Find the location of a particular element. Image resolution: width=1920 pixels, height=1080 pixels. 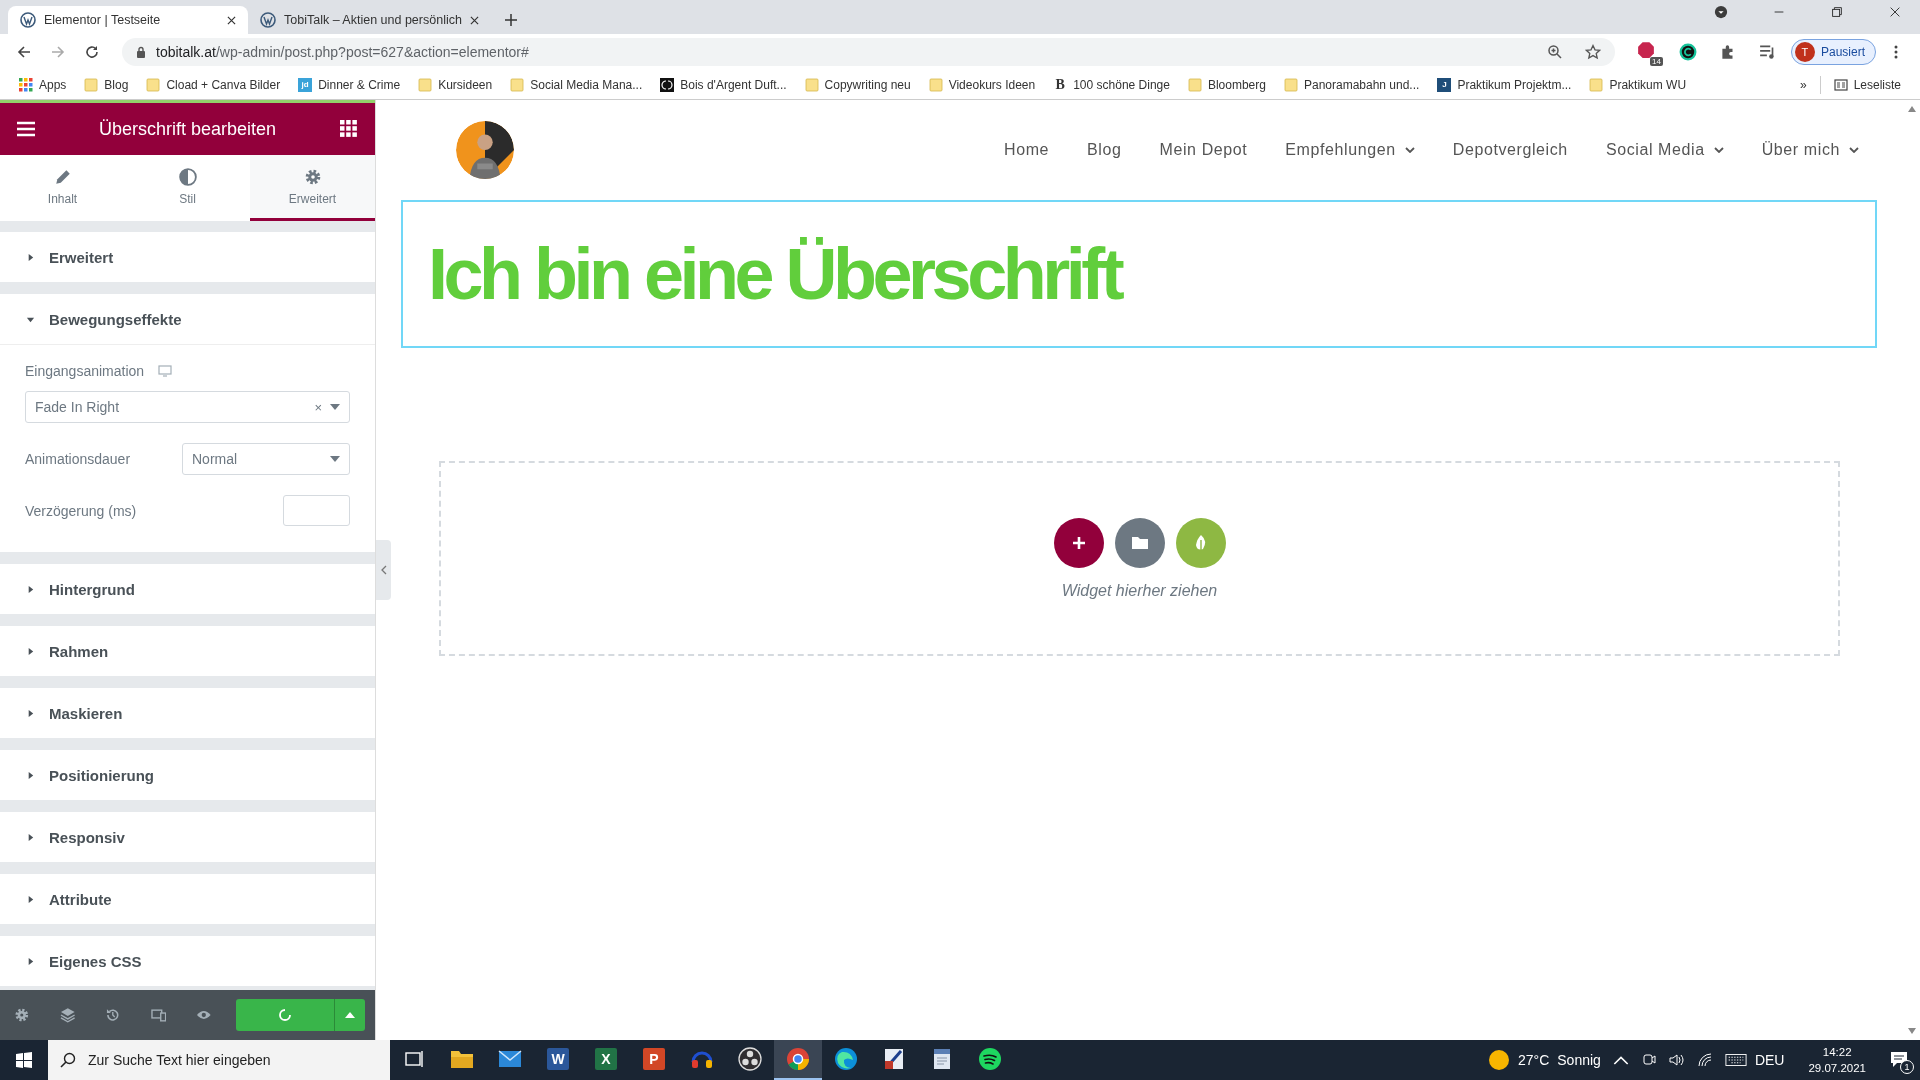

bookmarks-overflow: » is located at coordinates (1803, 84).